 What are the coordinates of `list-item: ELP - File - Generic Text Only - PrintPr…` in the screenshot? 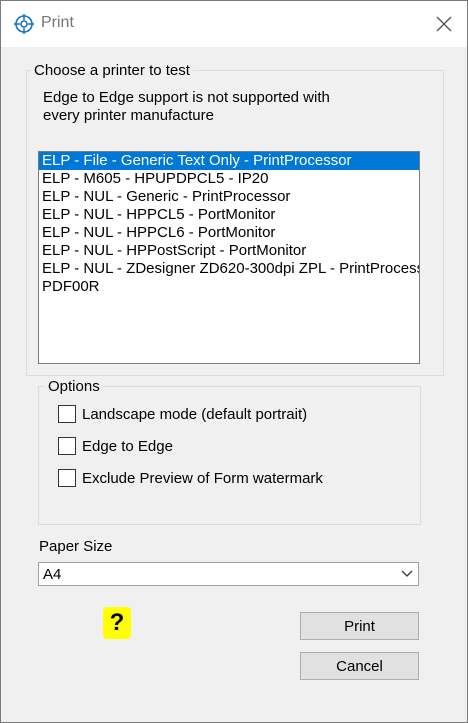 It's located at (229, 161).